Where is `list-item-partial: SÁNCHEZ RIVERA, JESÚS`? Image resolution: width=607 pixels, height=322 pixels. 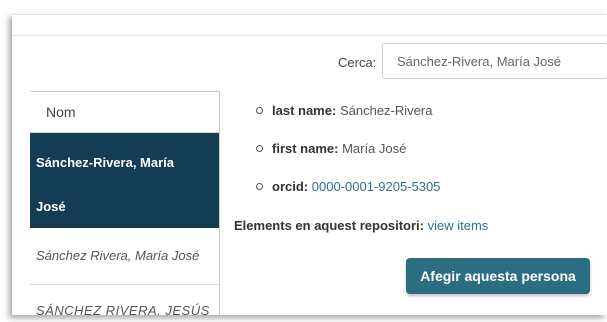 list-item-partial: SÁNCHEZ RIVERA, JESÚS is located at coordinates (124, 300).